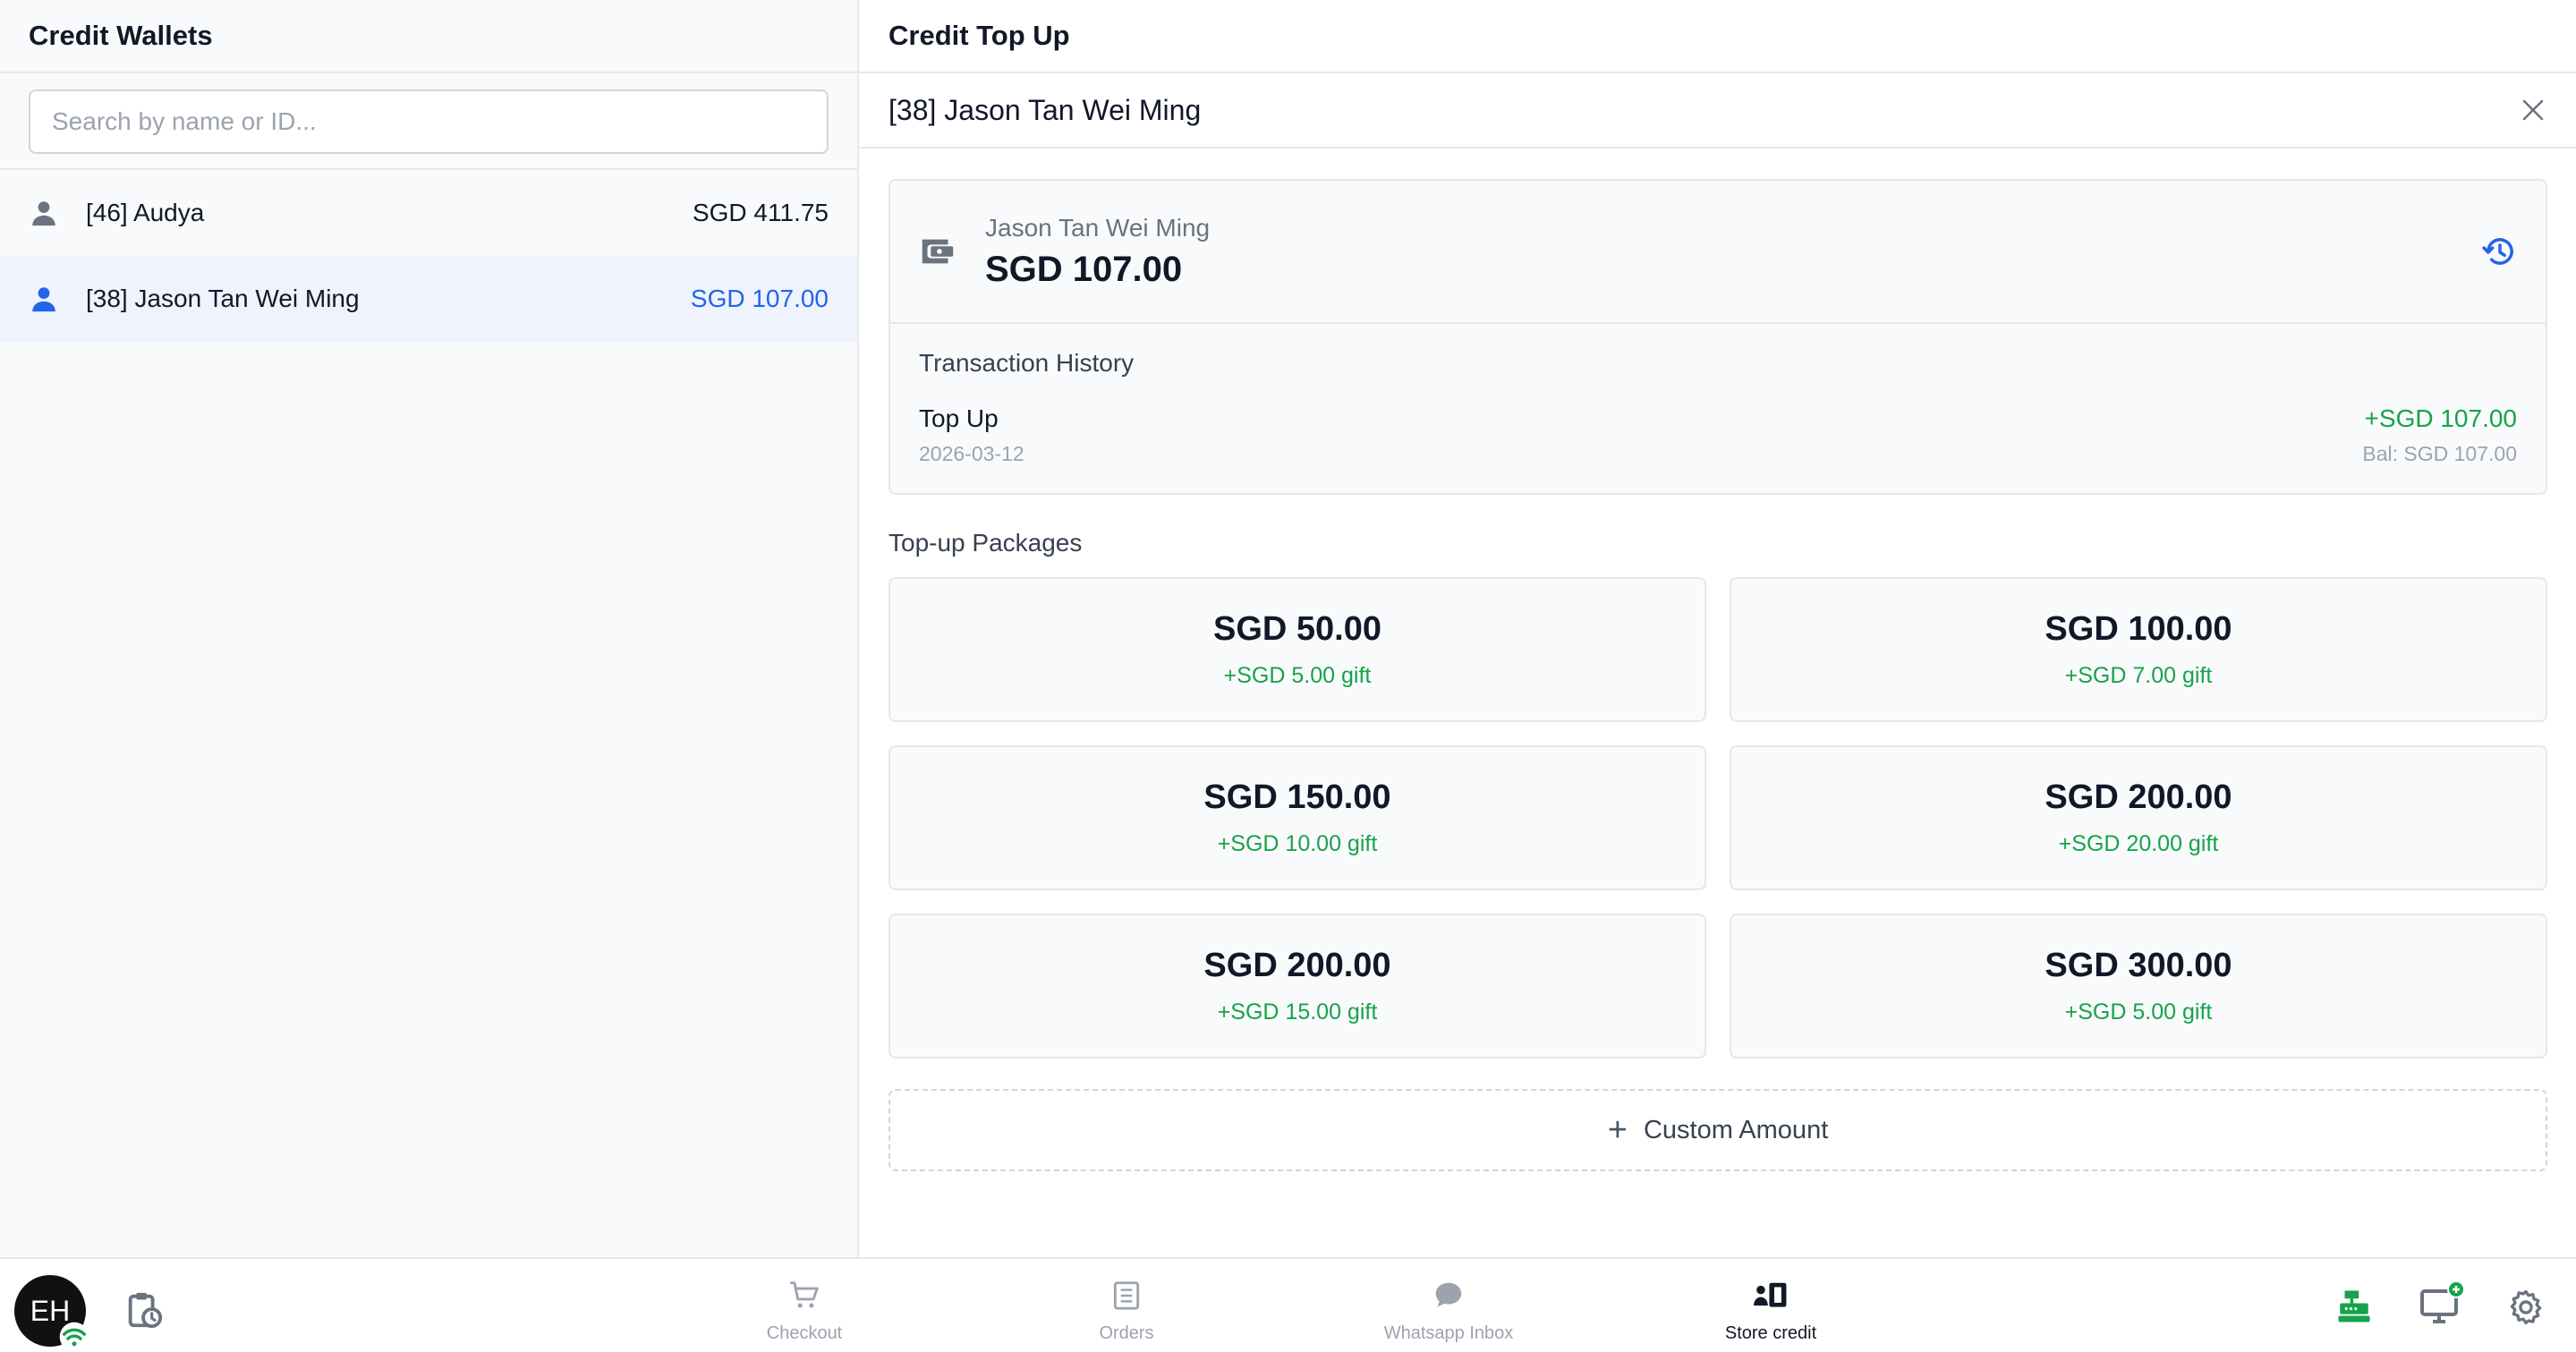 This screenshot has width=2576, height=1352. I want to click on package-gift: +SGD 7.00 gift, so click(2138, 675).